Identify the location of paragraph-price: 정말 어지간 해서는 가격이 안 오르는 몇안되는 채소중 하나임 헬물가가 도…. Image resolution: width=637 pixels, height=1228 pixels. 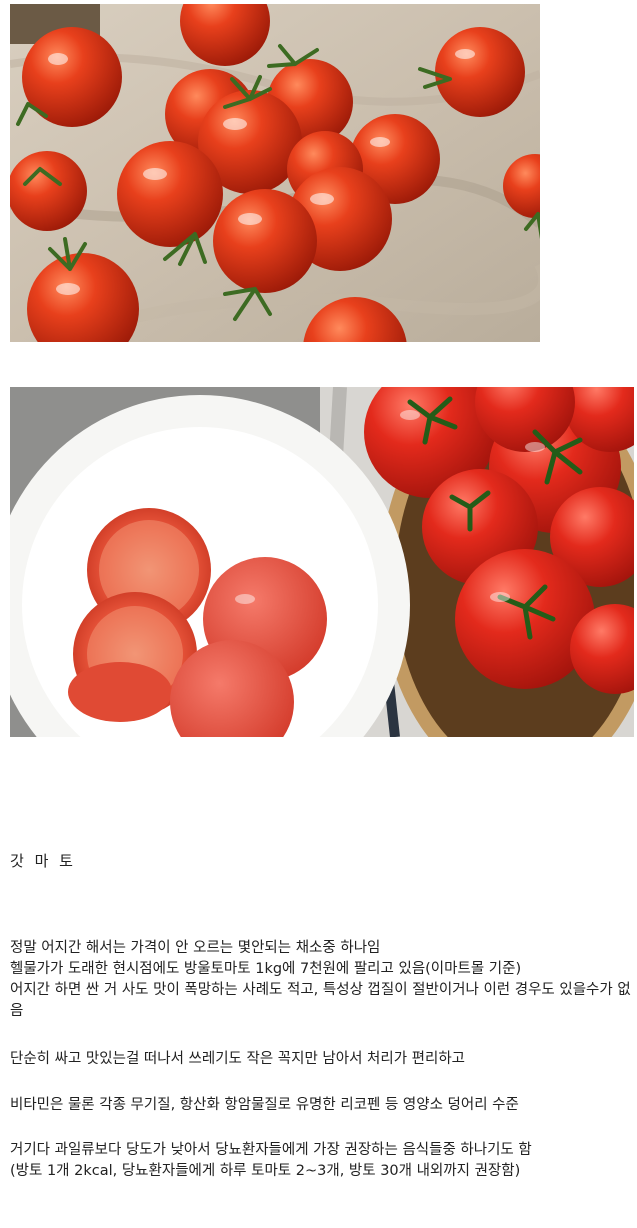
(320, 979).